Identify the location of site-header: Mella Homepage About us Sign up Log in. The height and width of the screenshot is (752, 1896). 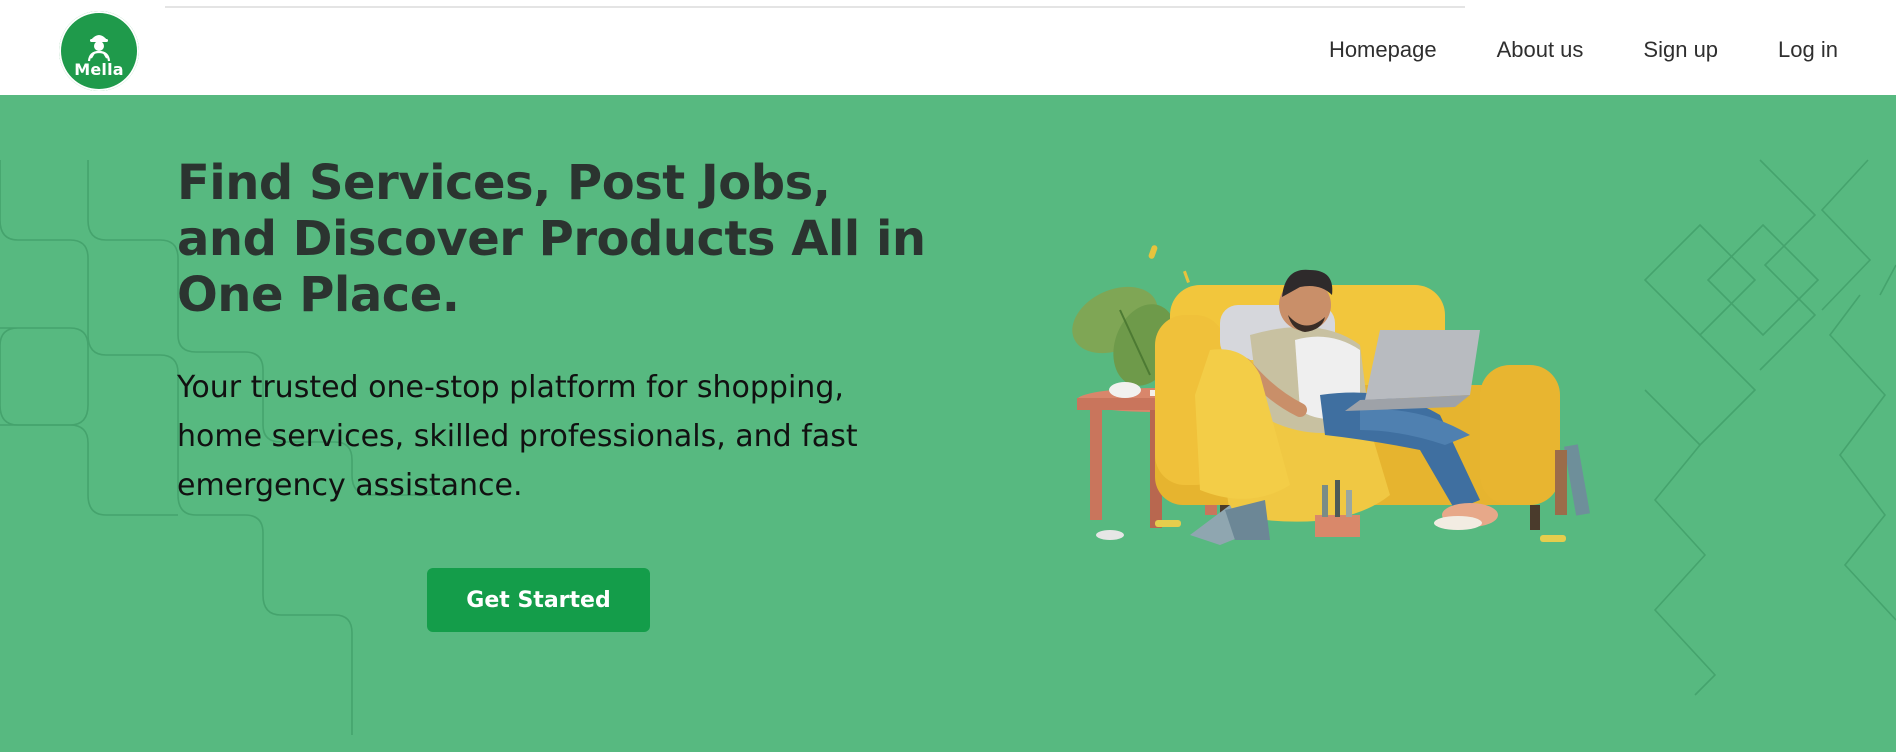
(948, 52).